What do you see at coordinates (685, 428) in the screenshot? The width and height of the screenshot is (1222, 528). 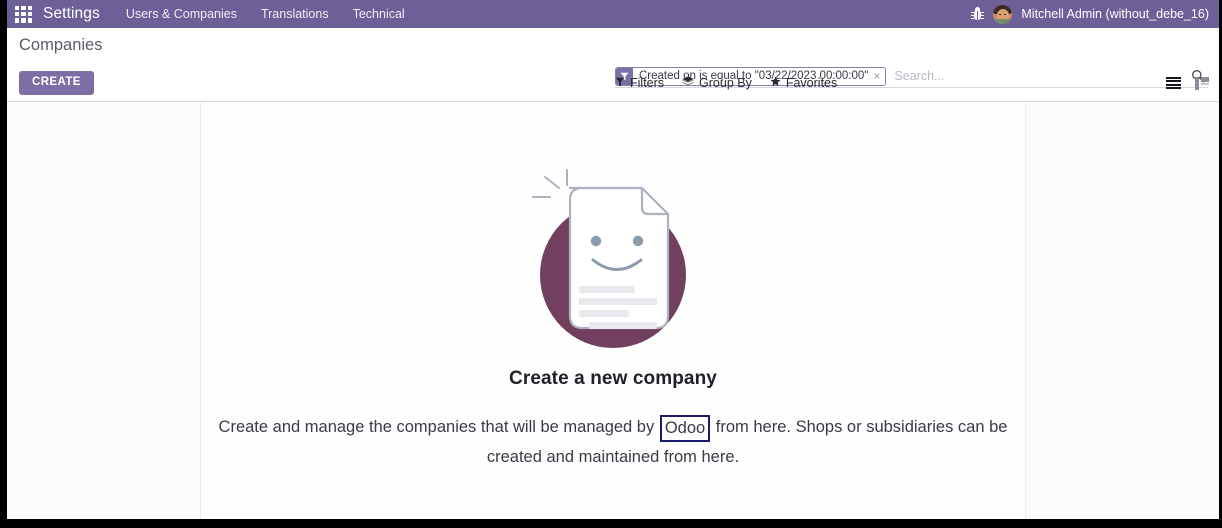 I see `odoo-highlight-annotation: Odoo` at bounding box center [685, 428].